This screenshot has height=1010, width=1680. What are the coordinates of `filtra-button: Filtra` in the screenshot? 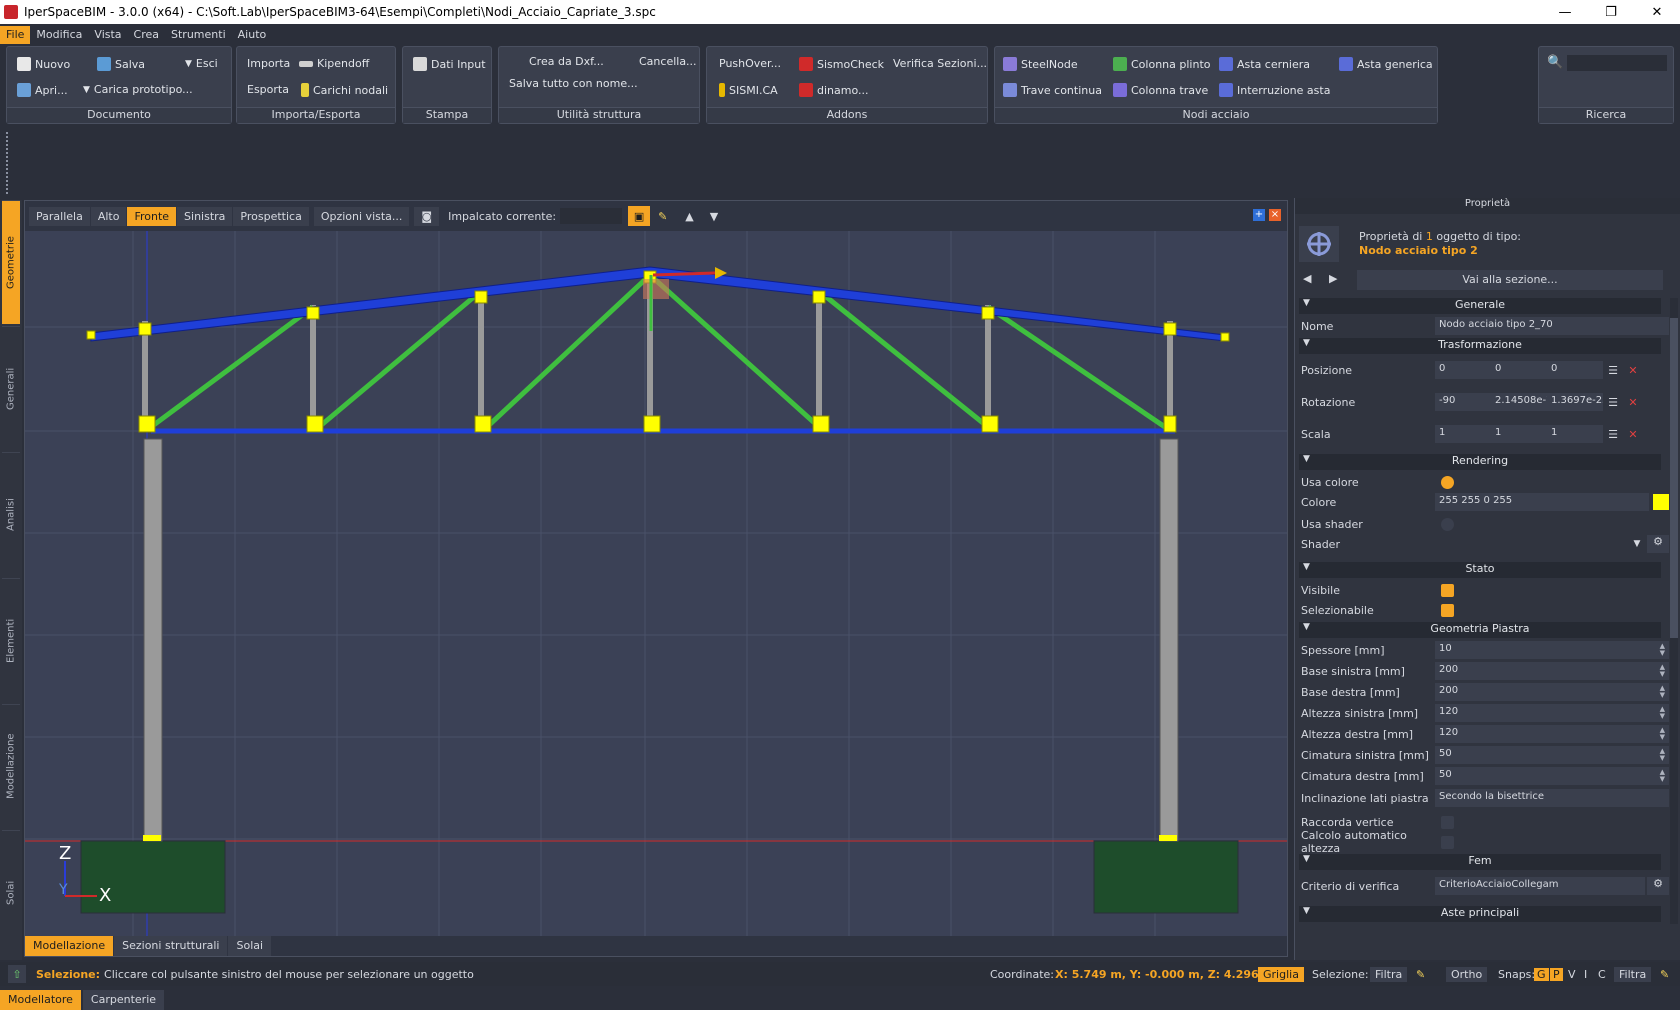 It's located at (1389, 974).